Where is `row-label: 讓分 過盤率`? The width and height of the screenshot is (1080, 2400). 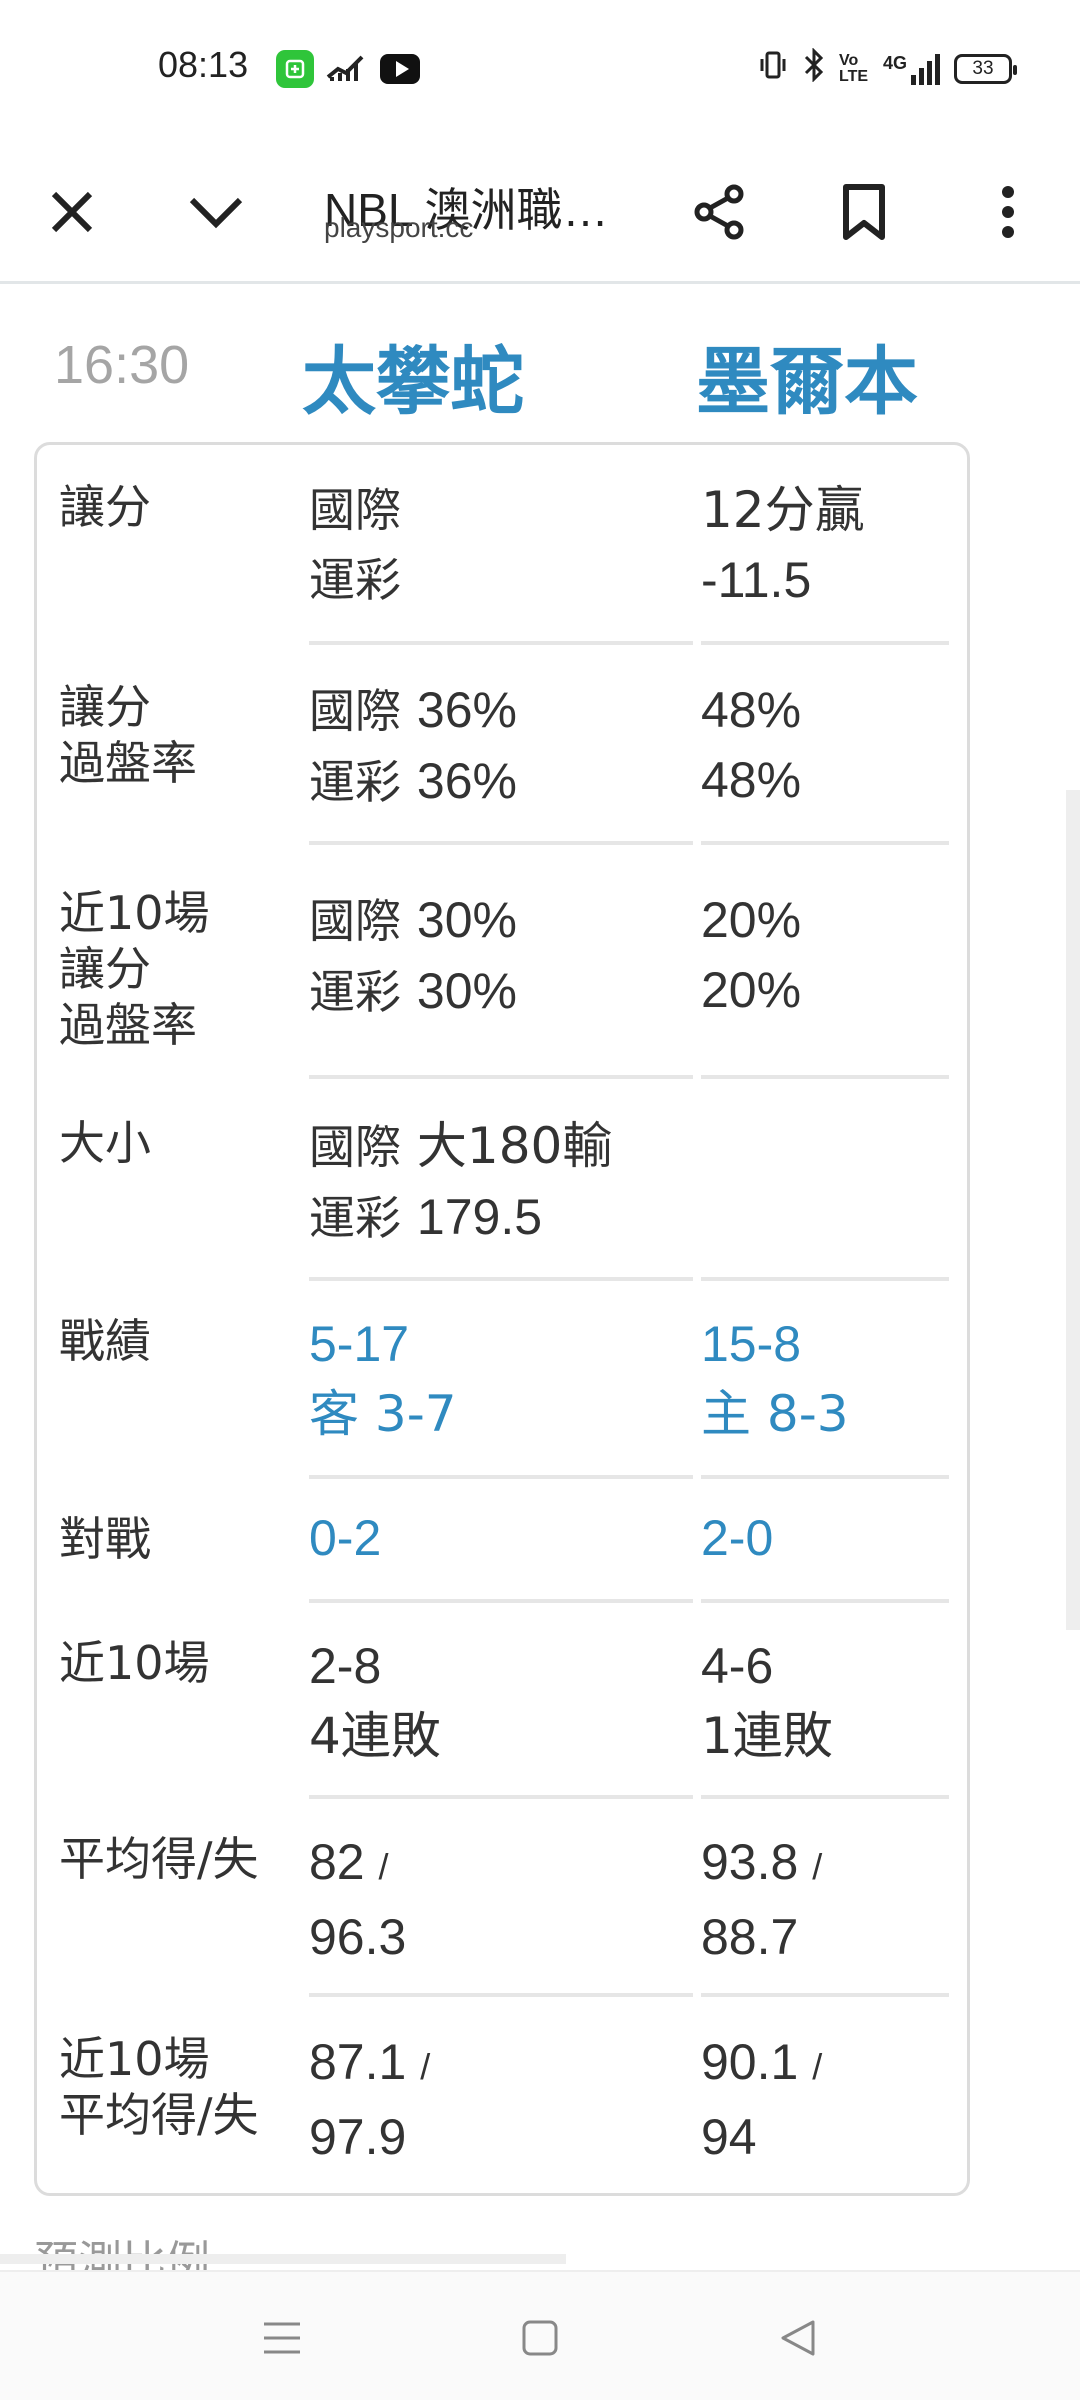 row-label: 讓分 過盤率 is located at coordinates (128, 735).